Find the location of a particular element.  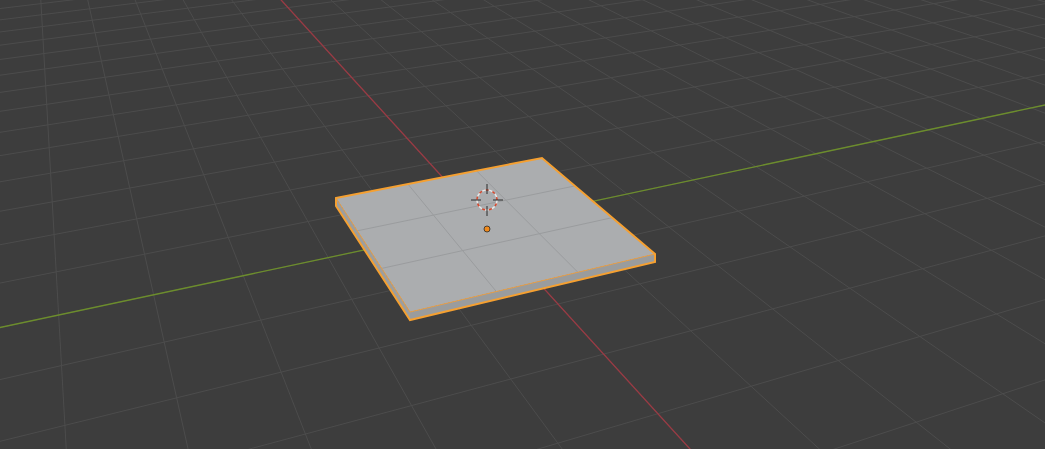

origin-dot is located at coordinates (487, 229).